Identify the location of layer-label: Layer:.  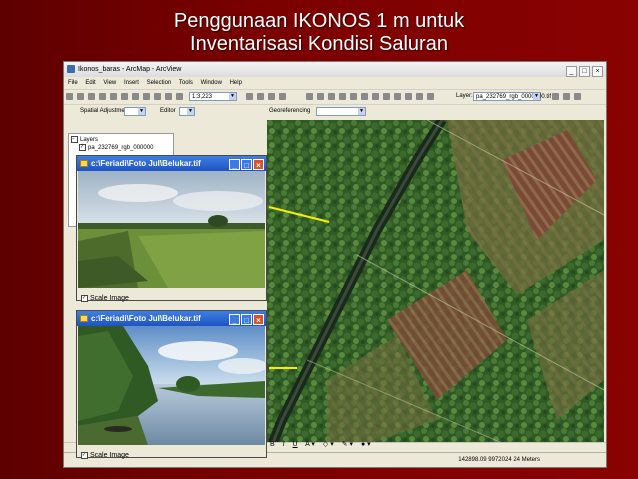
(464, 96).